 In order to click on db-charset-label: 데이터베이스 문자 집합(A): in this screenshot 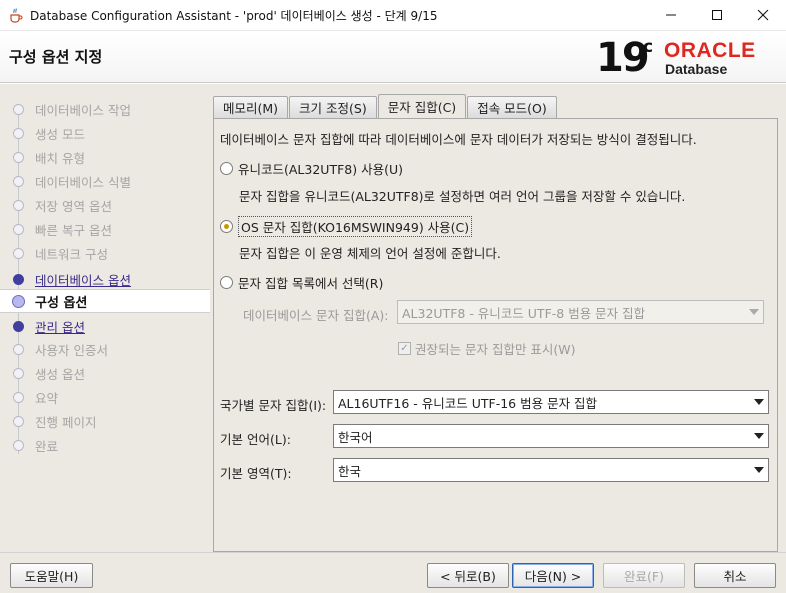, I will do `click(316, 315)`.